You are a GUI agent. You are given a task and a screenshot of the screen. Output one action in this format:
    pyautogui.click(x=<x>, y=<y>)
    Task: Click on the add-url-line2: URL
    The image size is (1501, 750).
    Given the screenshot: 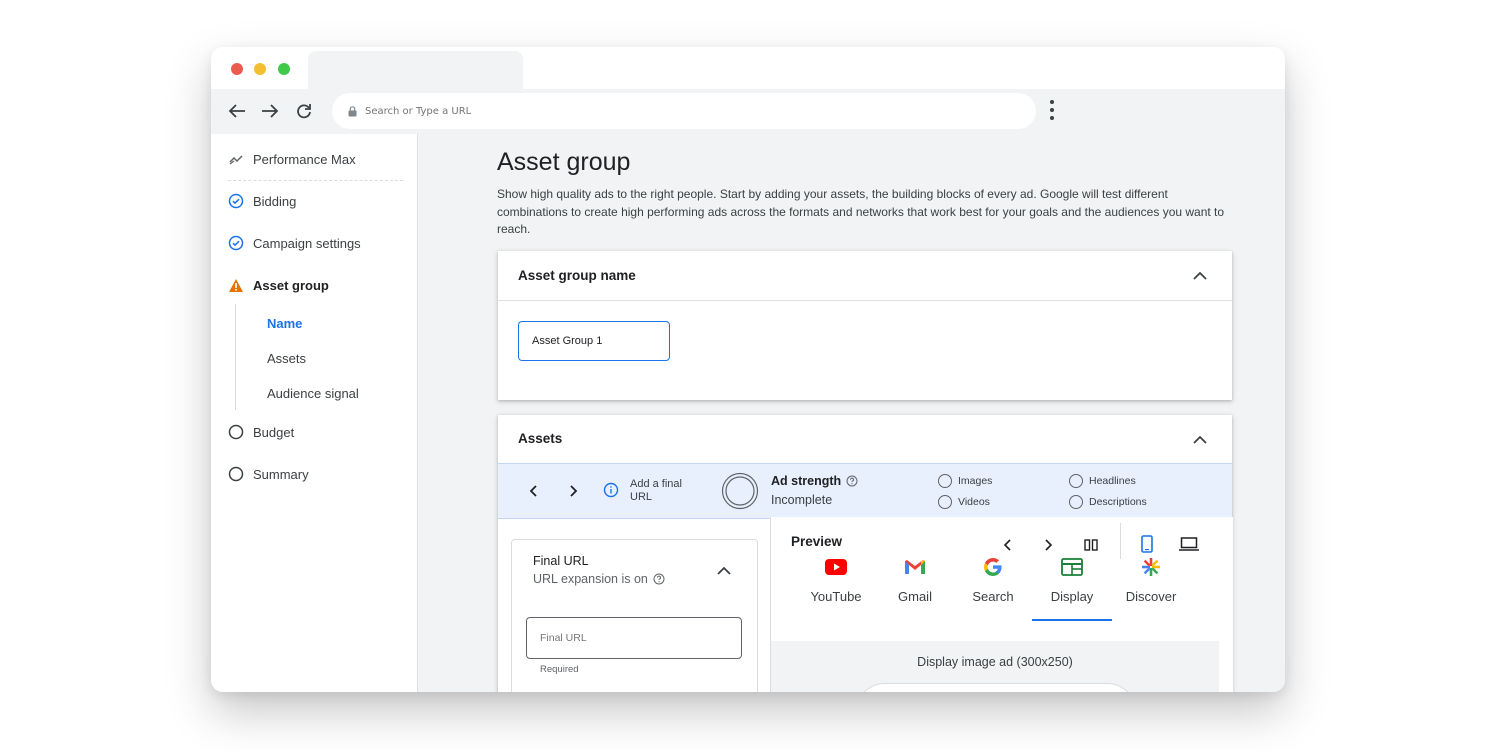 What is the action you would take?
    pyautogui.click(x=641, y=497)
    